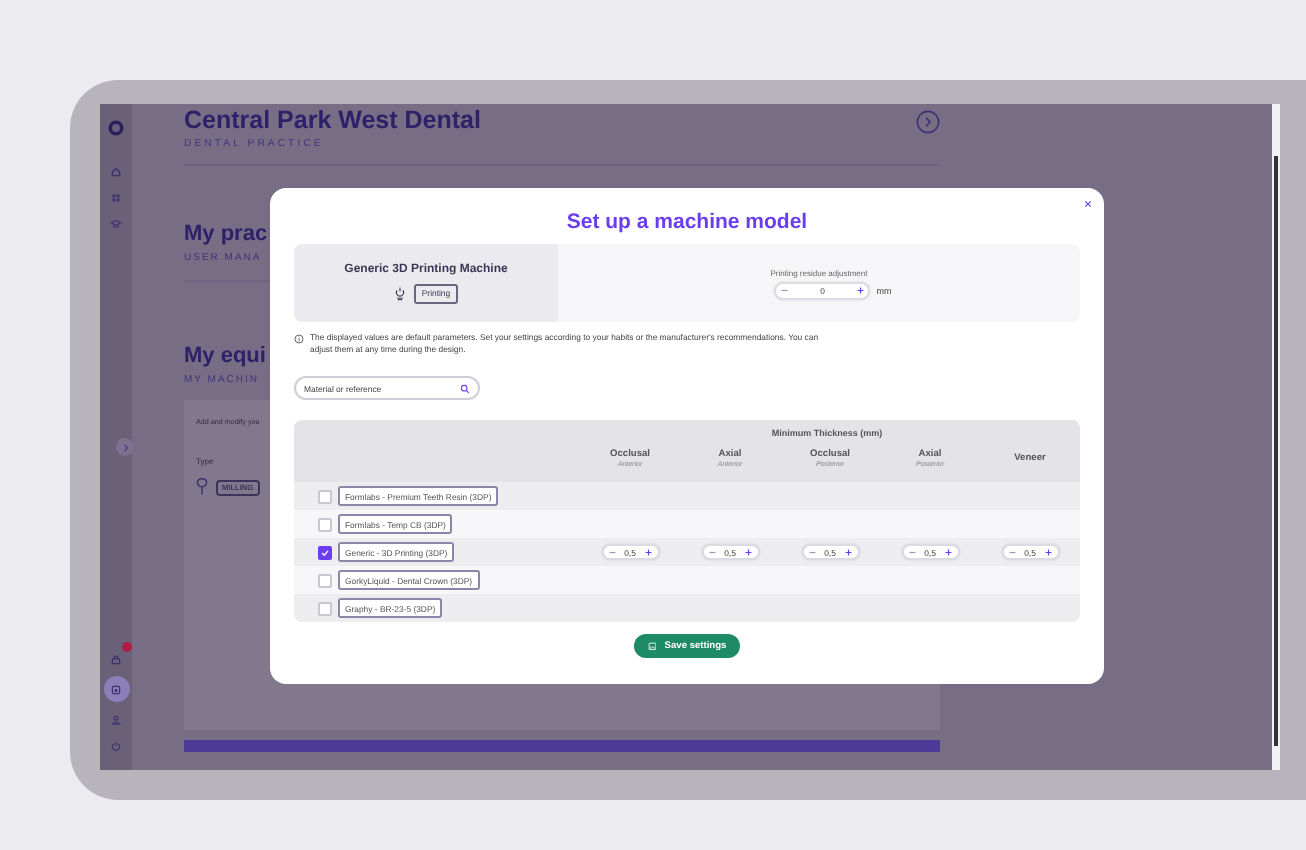  I want to click on section-title: My prac, so click(226, 234).